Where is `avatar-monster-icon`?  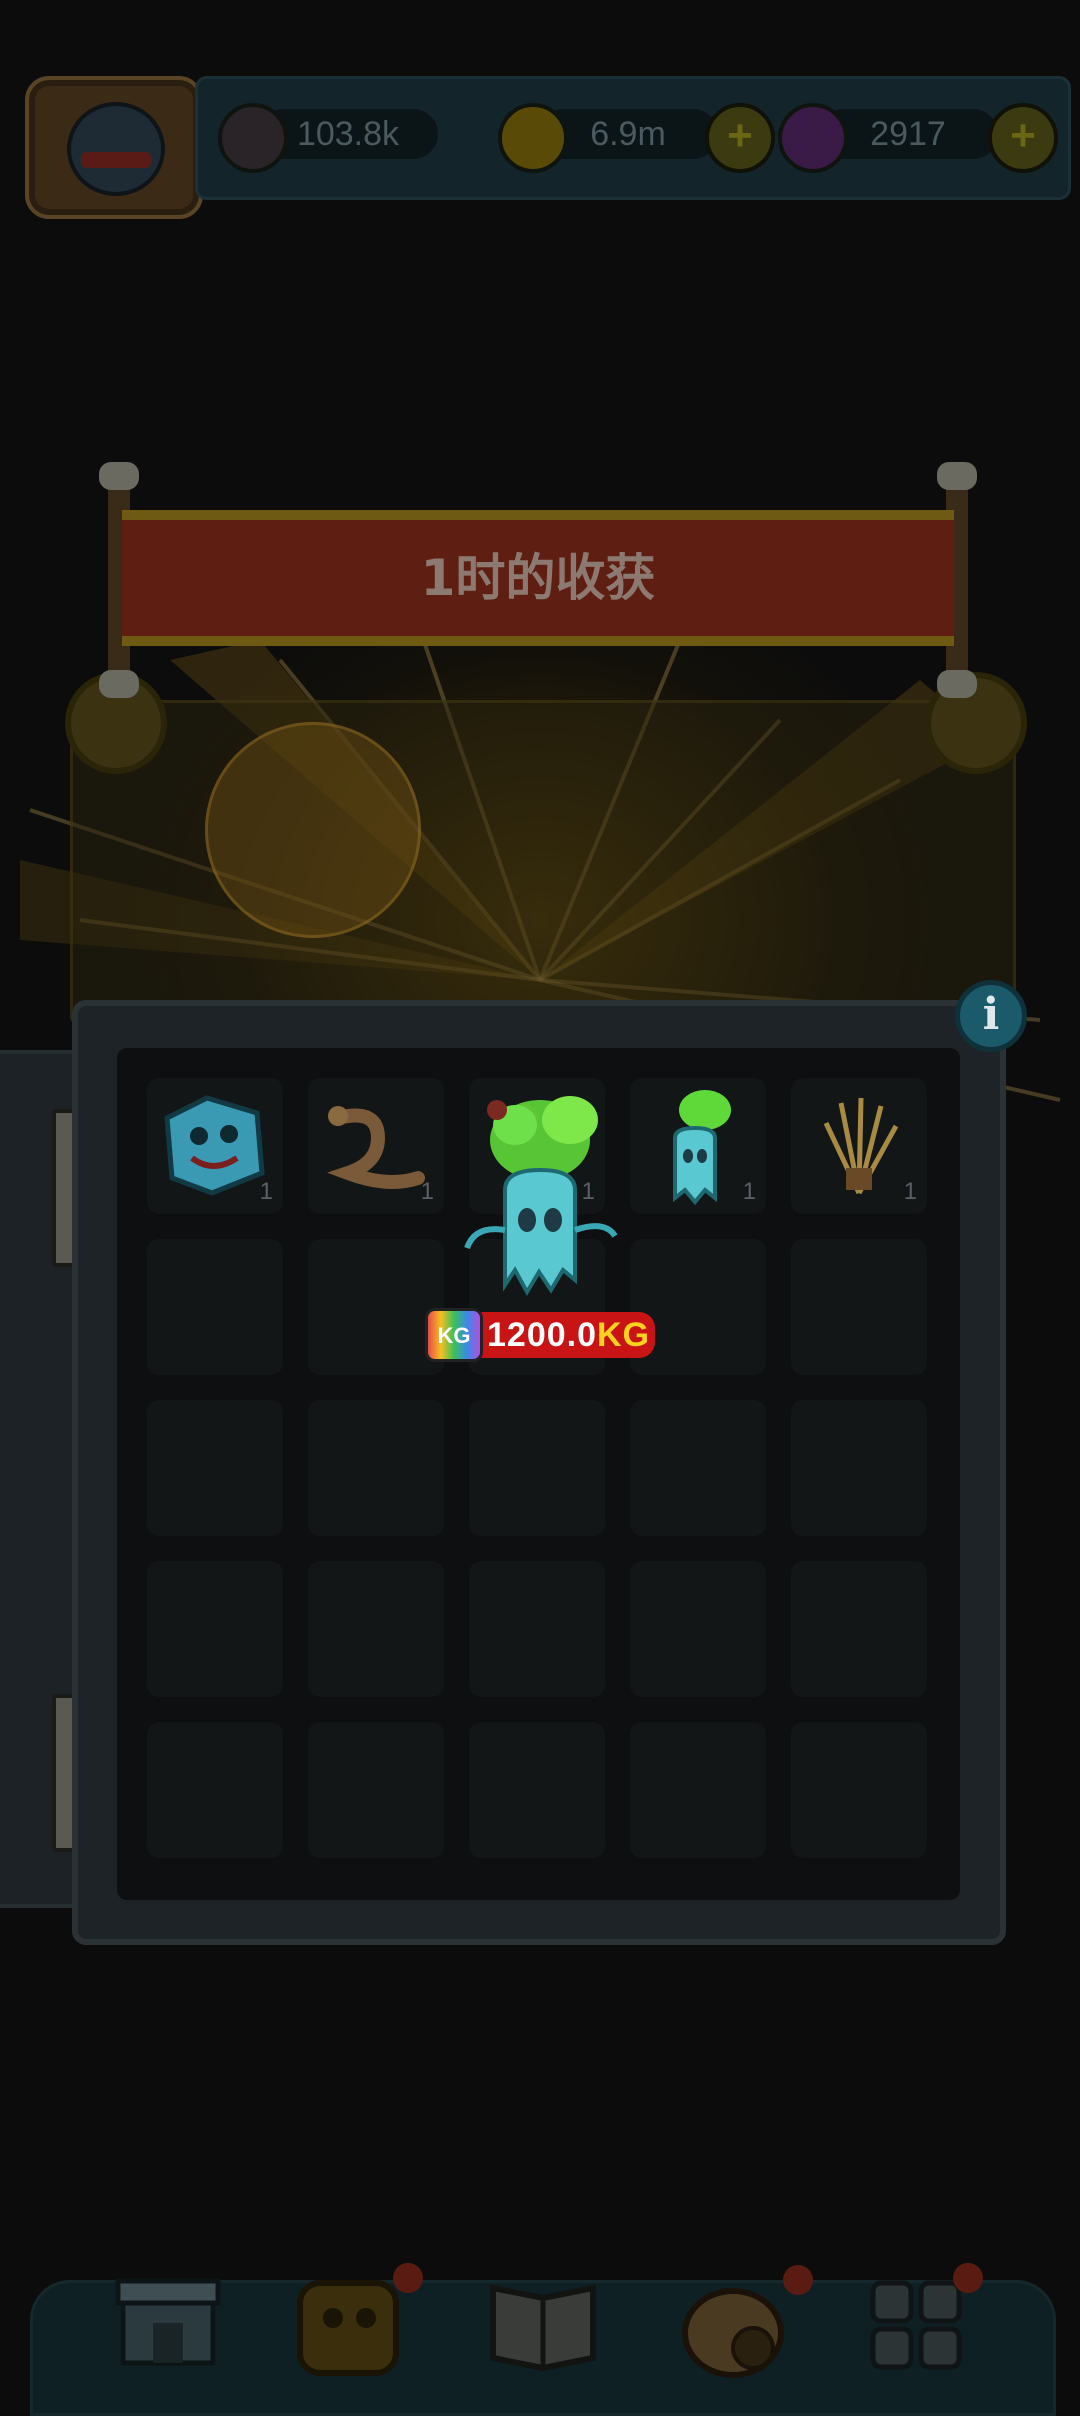 avatar-monster-icon is located at coordinates (116, 149).